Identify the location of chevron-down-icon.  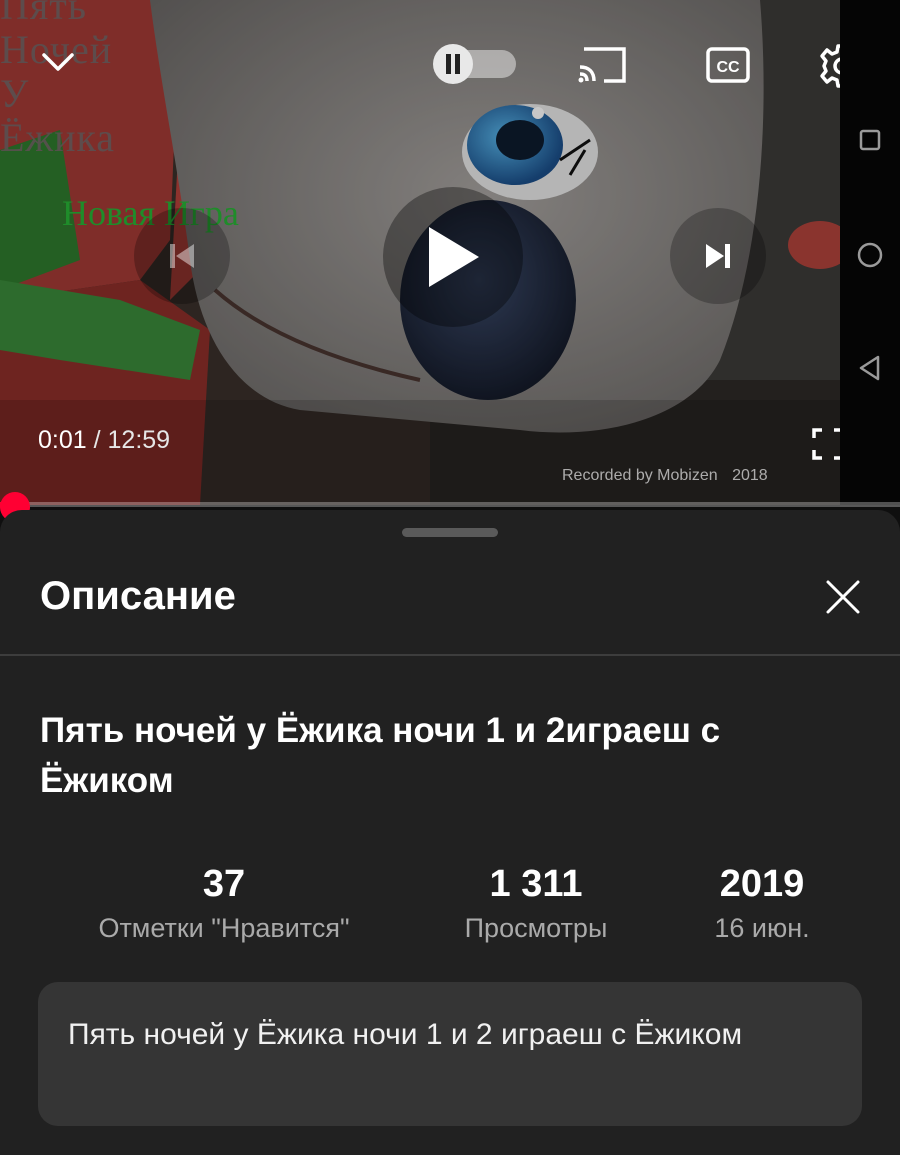
(58, 62).